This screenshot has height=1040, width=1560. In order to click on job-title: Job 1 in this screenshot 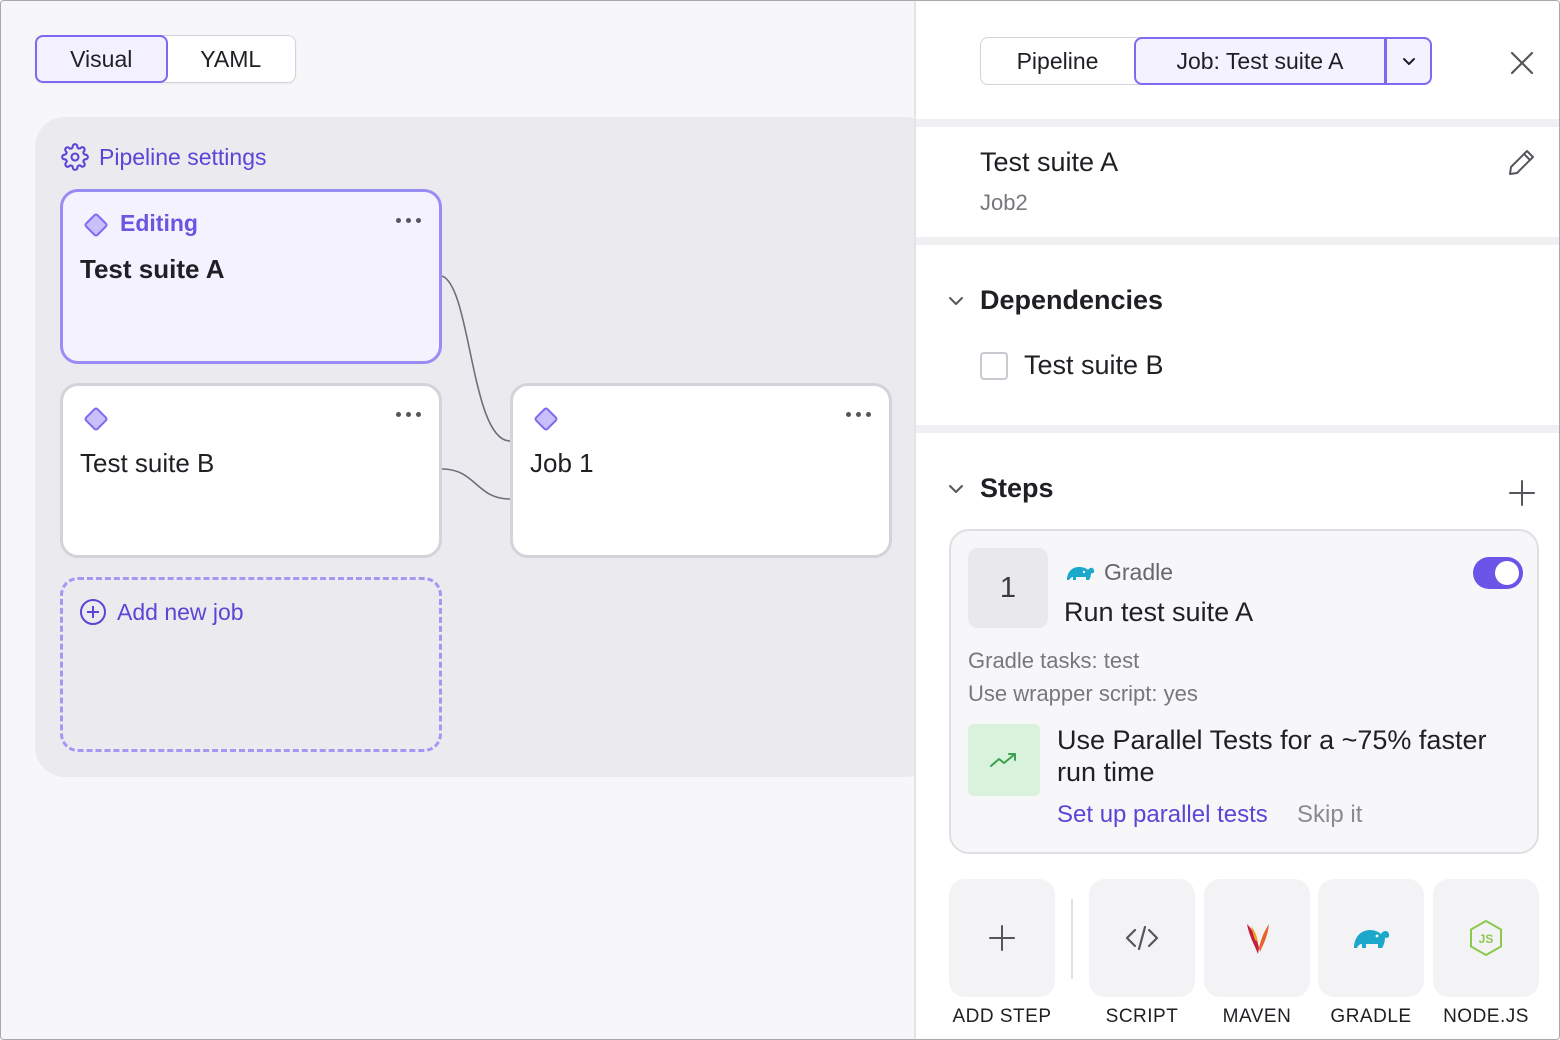, I will do `click(562, 463)`.